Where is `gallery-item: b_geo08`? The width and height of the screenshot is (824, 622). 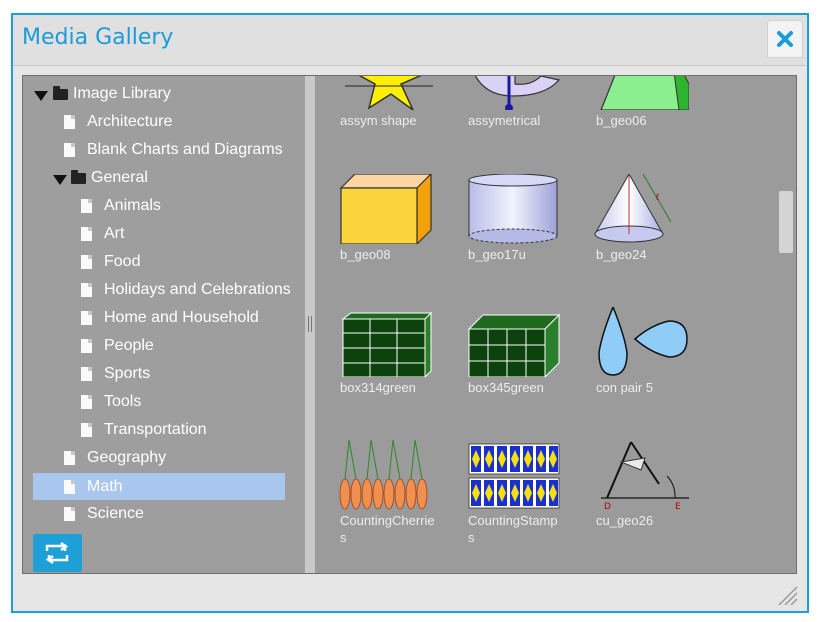 gallery-item: b_geo08 is located at coordinates (374, 229).